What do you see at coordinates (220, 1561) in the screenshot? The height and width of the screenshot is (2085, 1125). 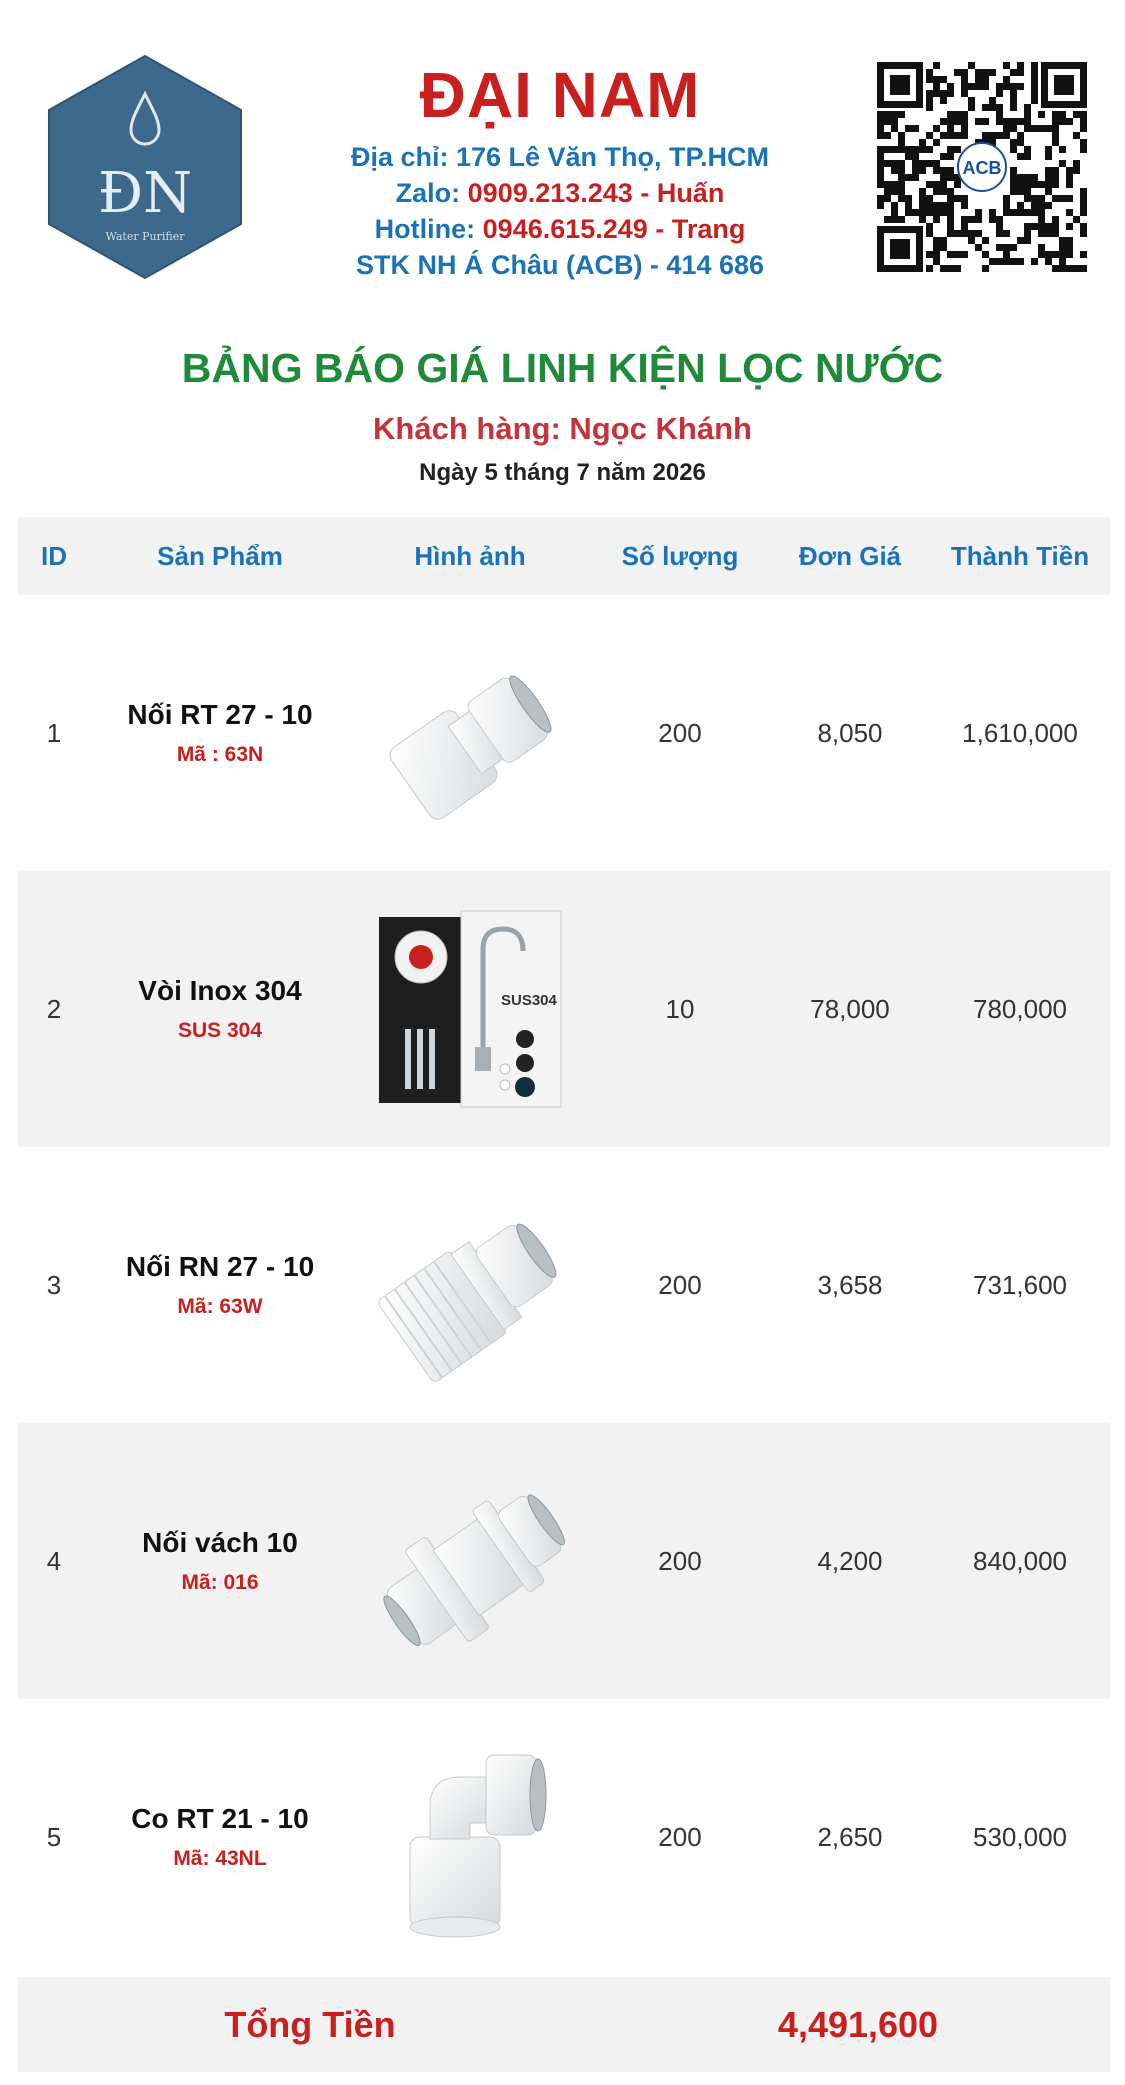 I see `product-cell: Nối vách 10 Mã: 016` at bounding box center [220, 1561].